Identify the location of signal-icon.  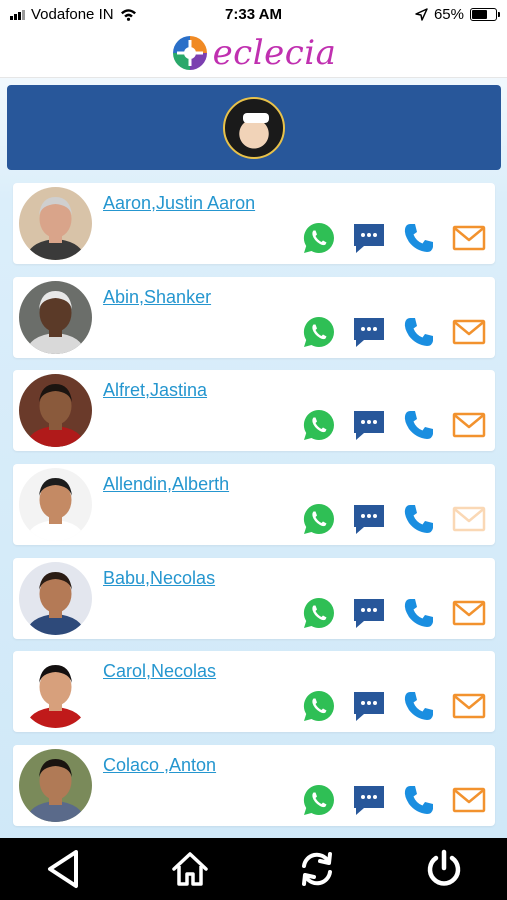
(17, 14).